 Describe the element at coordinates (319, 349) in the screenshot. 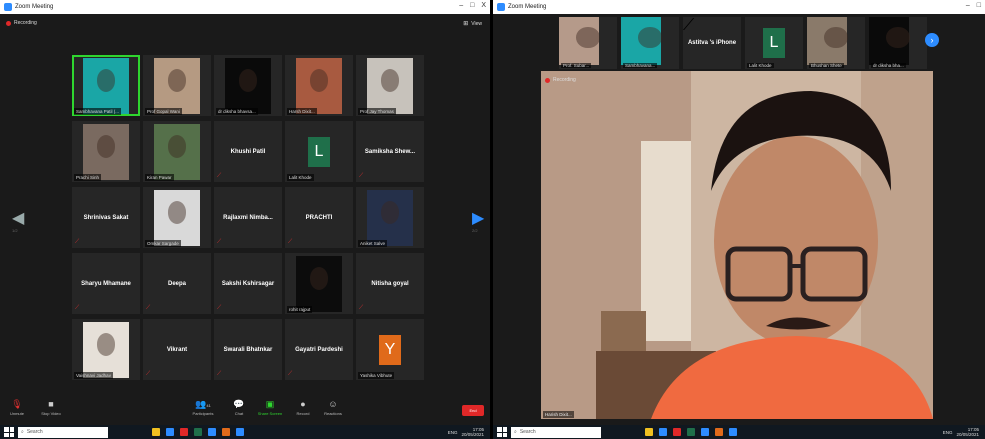

I see `participant-tile: Gayatri Pardeshi ⟋` at that location.